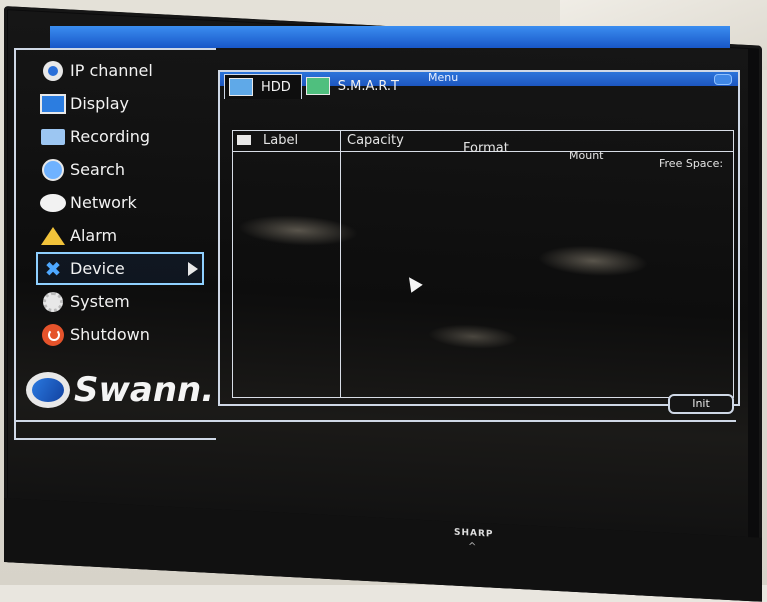  I want to click on sidebar-item-label: IP channel, so click(111, 70).